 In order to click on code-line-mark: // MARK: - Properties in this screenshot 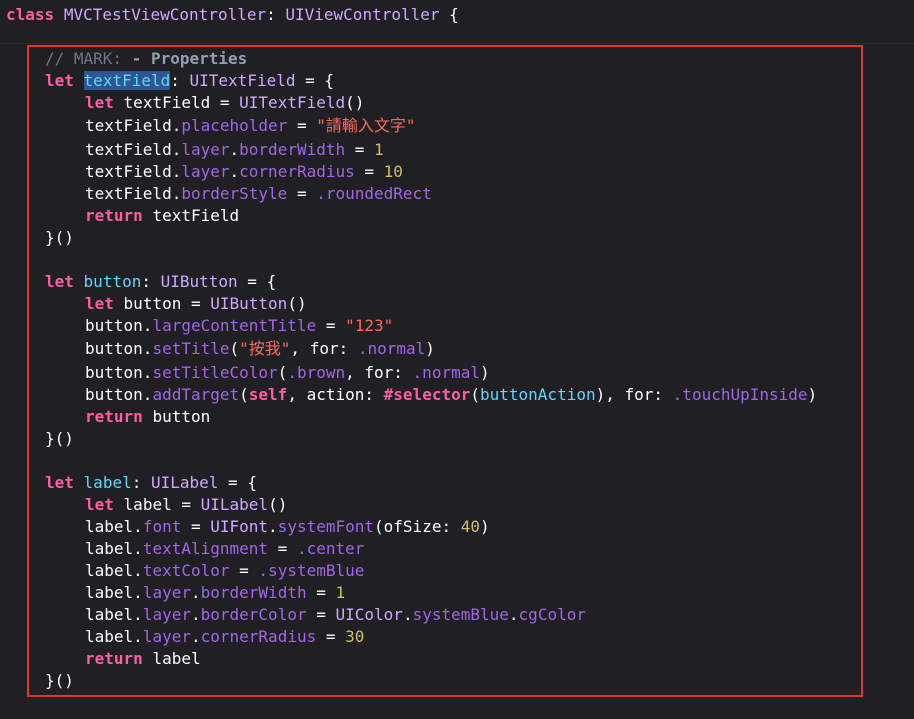, I will do `click(146, 58)`.